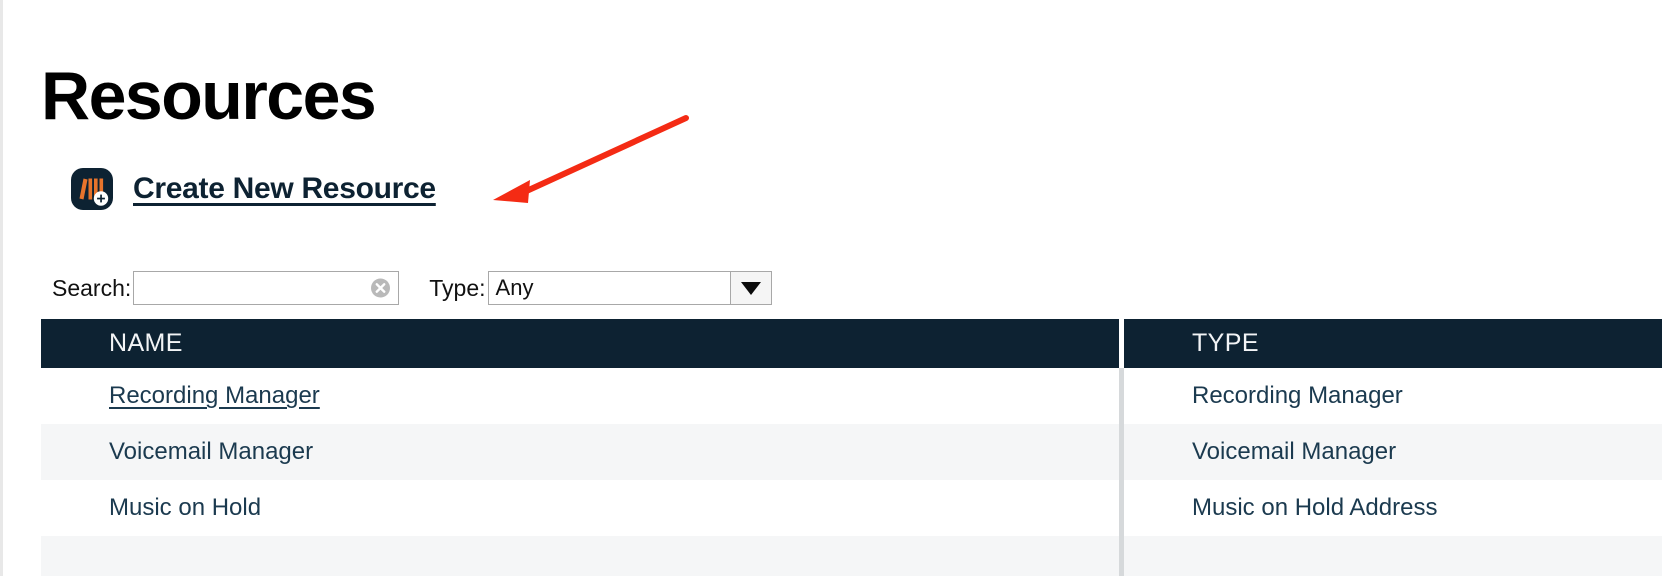 The width and height of the screenshot is (1662, 576). I want to click on cell-name: Voicemail Manager, so click(580, 452).